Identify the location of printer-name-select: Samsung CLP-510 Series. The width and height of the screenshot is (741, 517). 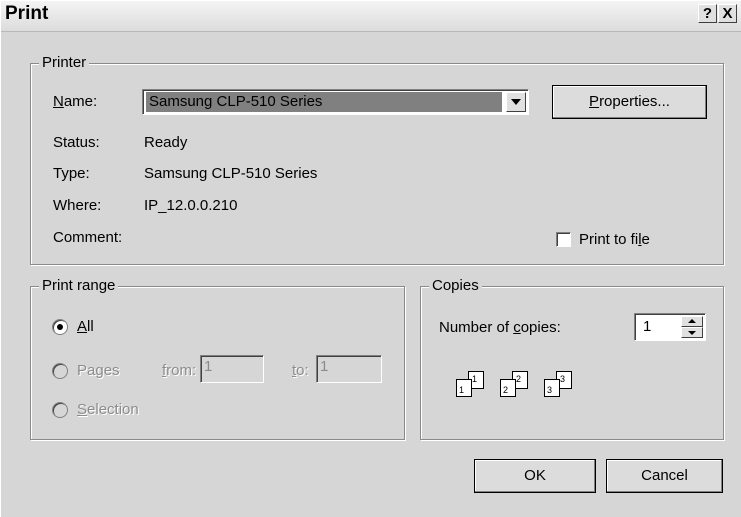
(335, 102).